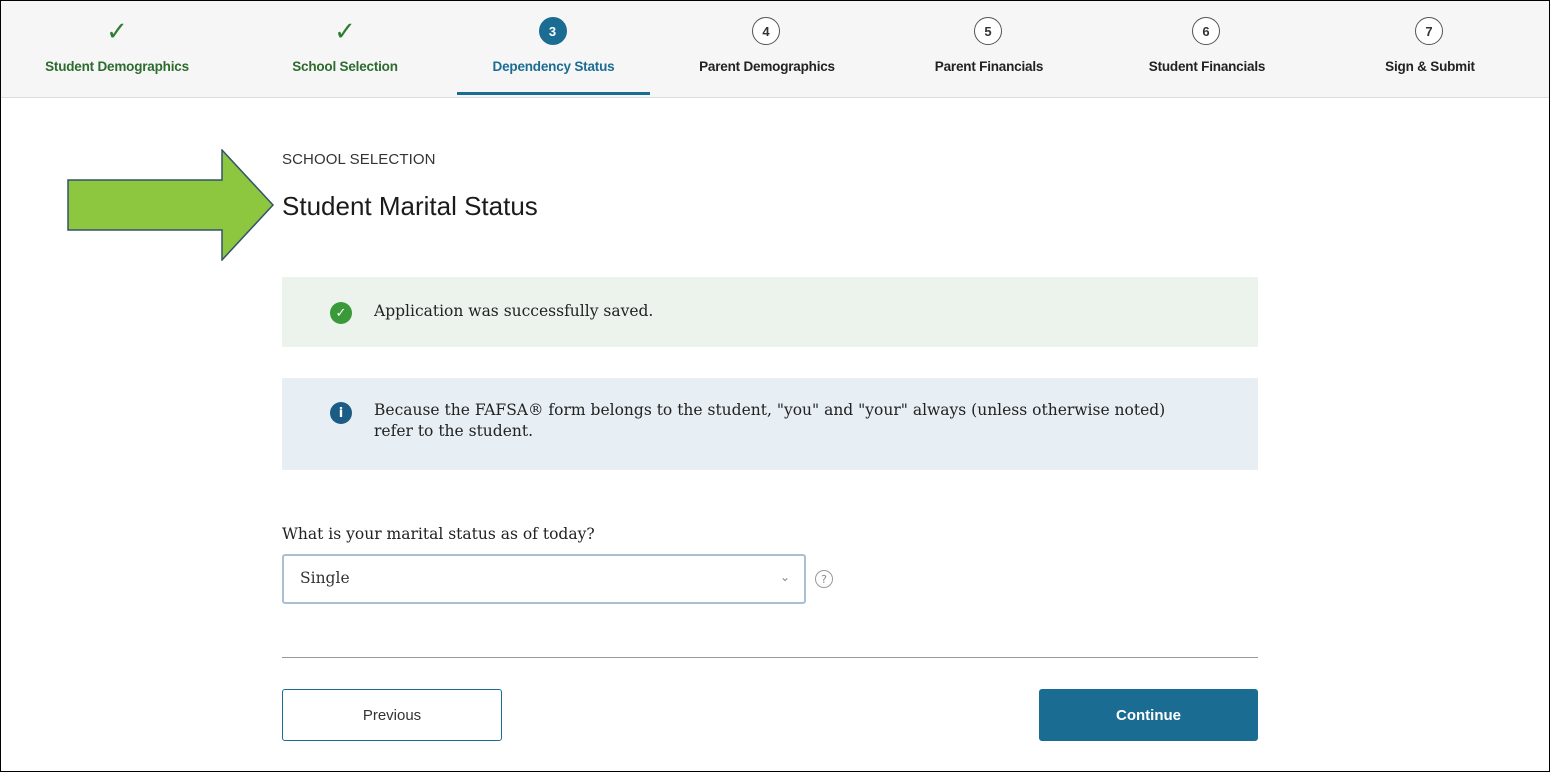 The height and width of the screenshot is (774, 1552). Describe the element at coordinates (988, 31) in the screenshot. I see `step-number-badge: 5` at that location.